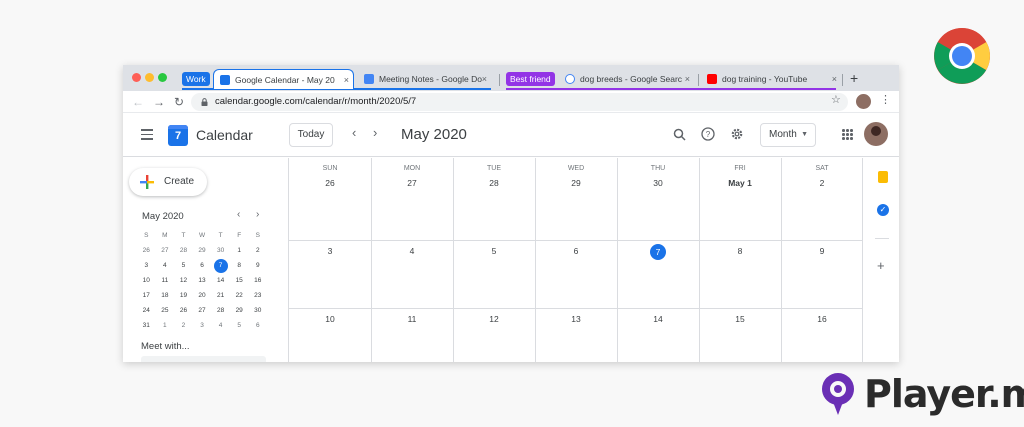 The width and height of the screenshot is (1024, 427). Describe the element at coordinates (740, 249) in the screenshot. I see `day-cell: 8` at that location.